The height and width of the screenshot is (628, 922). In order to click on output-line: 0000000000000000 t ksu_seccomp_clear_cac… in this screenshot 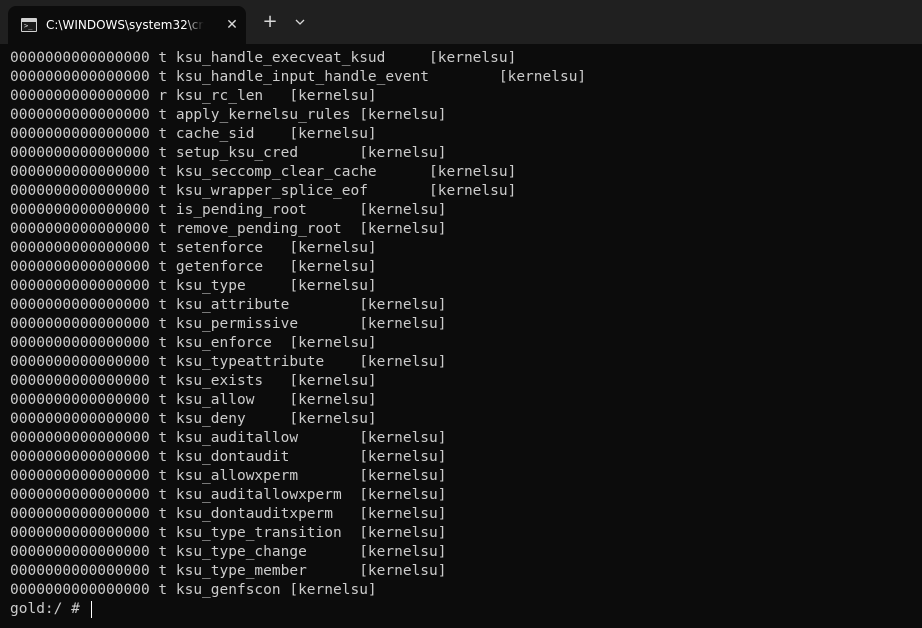, I will do `click(263, 172)`.